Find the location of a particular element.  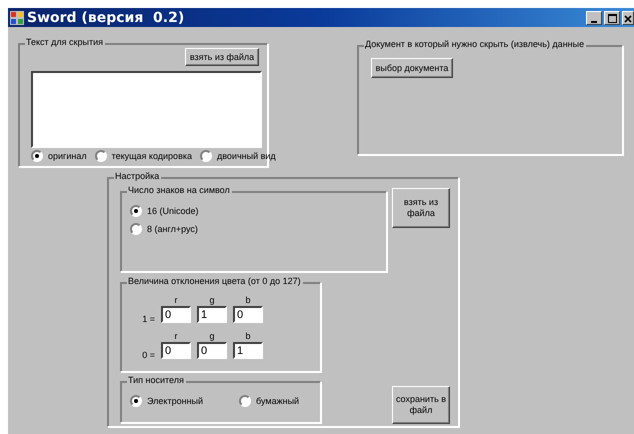

radio-option: оригинал is located at coordinates (59, 156).